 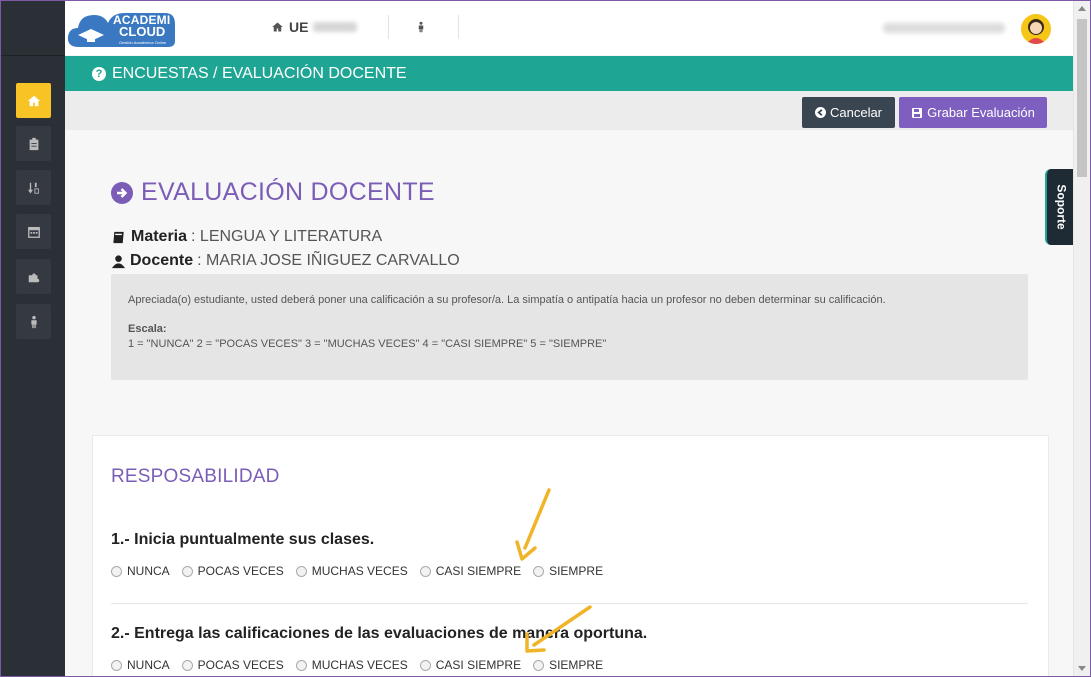 What do you see at coordinates (981, 112) in the screenshot?
I see `save-button-label: Grabar Evaluación` at bounding box center [981, 112].